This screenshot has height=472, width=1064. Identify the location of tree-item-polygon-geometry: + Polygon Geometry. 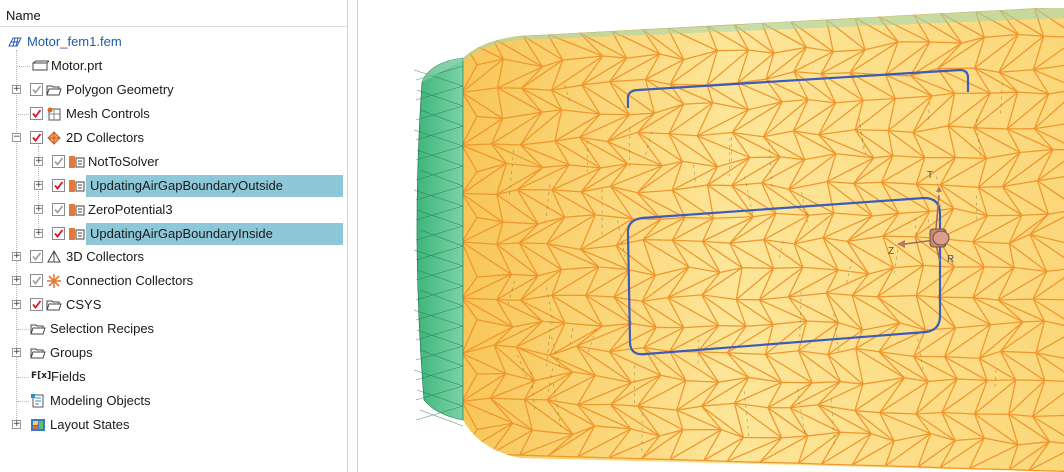
(173, 90).